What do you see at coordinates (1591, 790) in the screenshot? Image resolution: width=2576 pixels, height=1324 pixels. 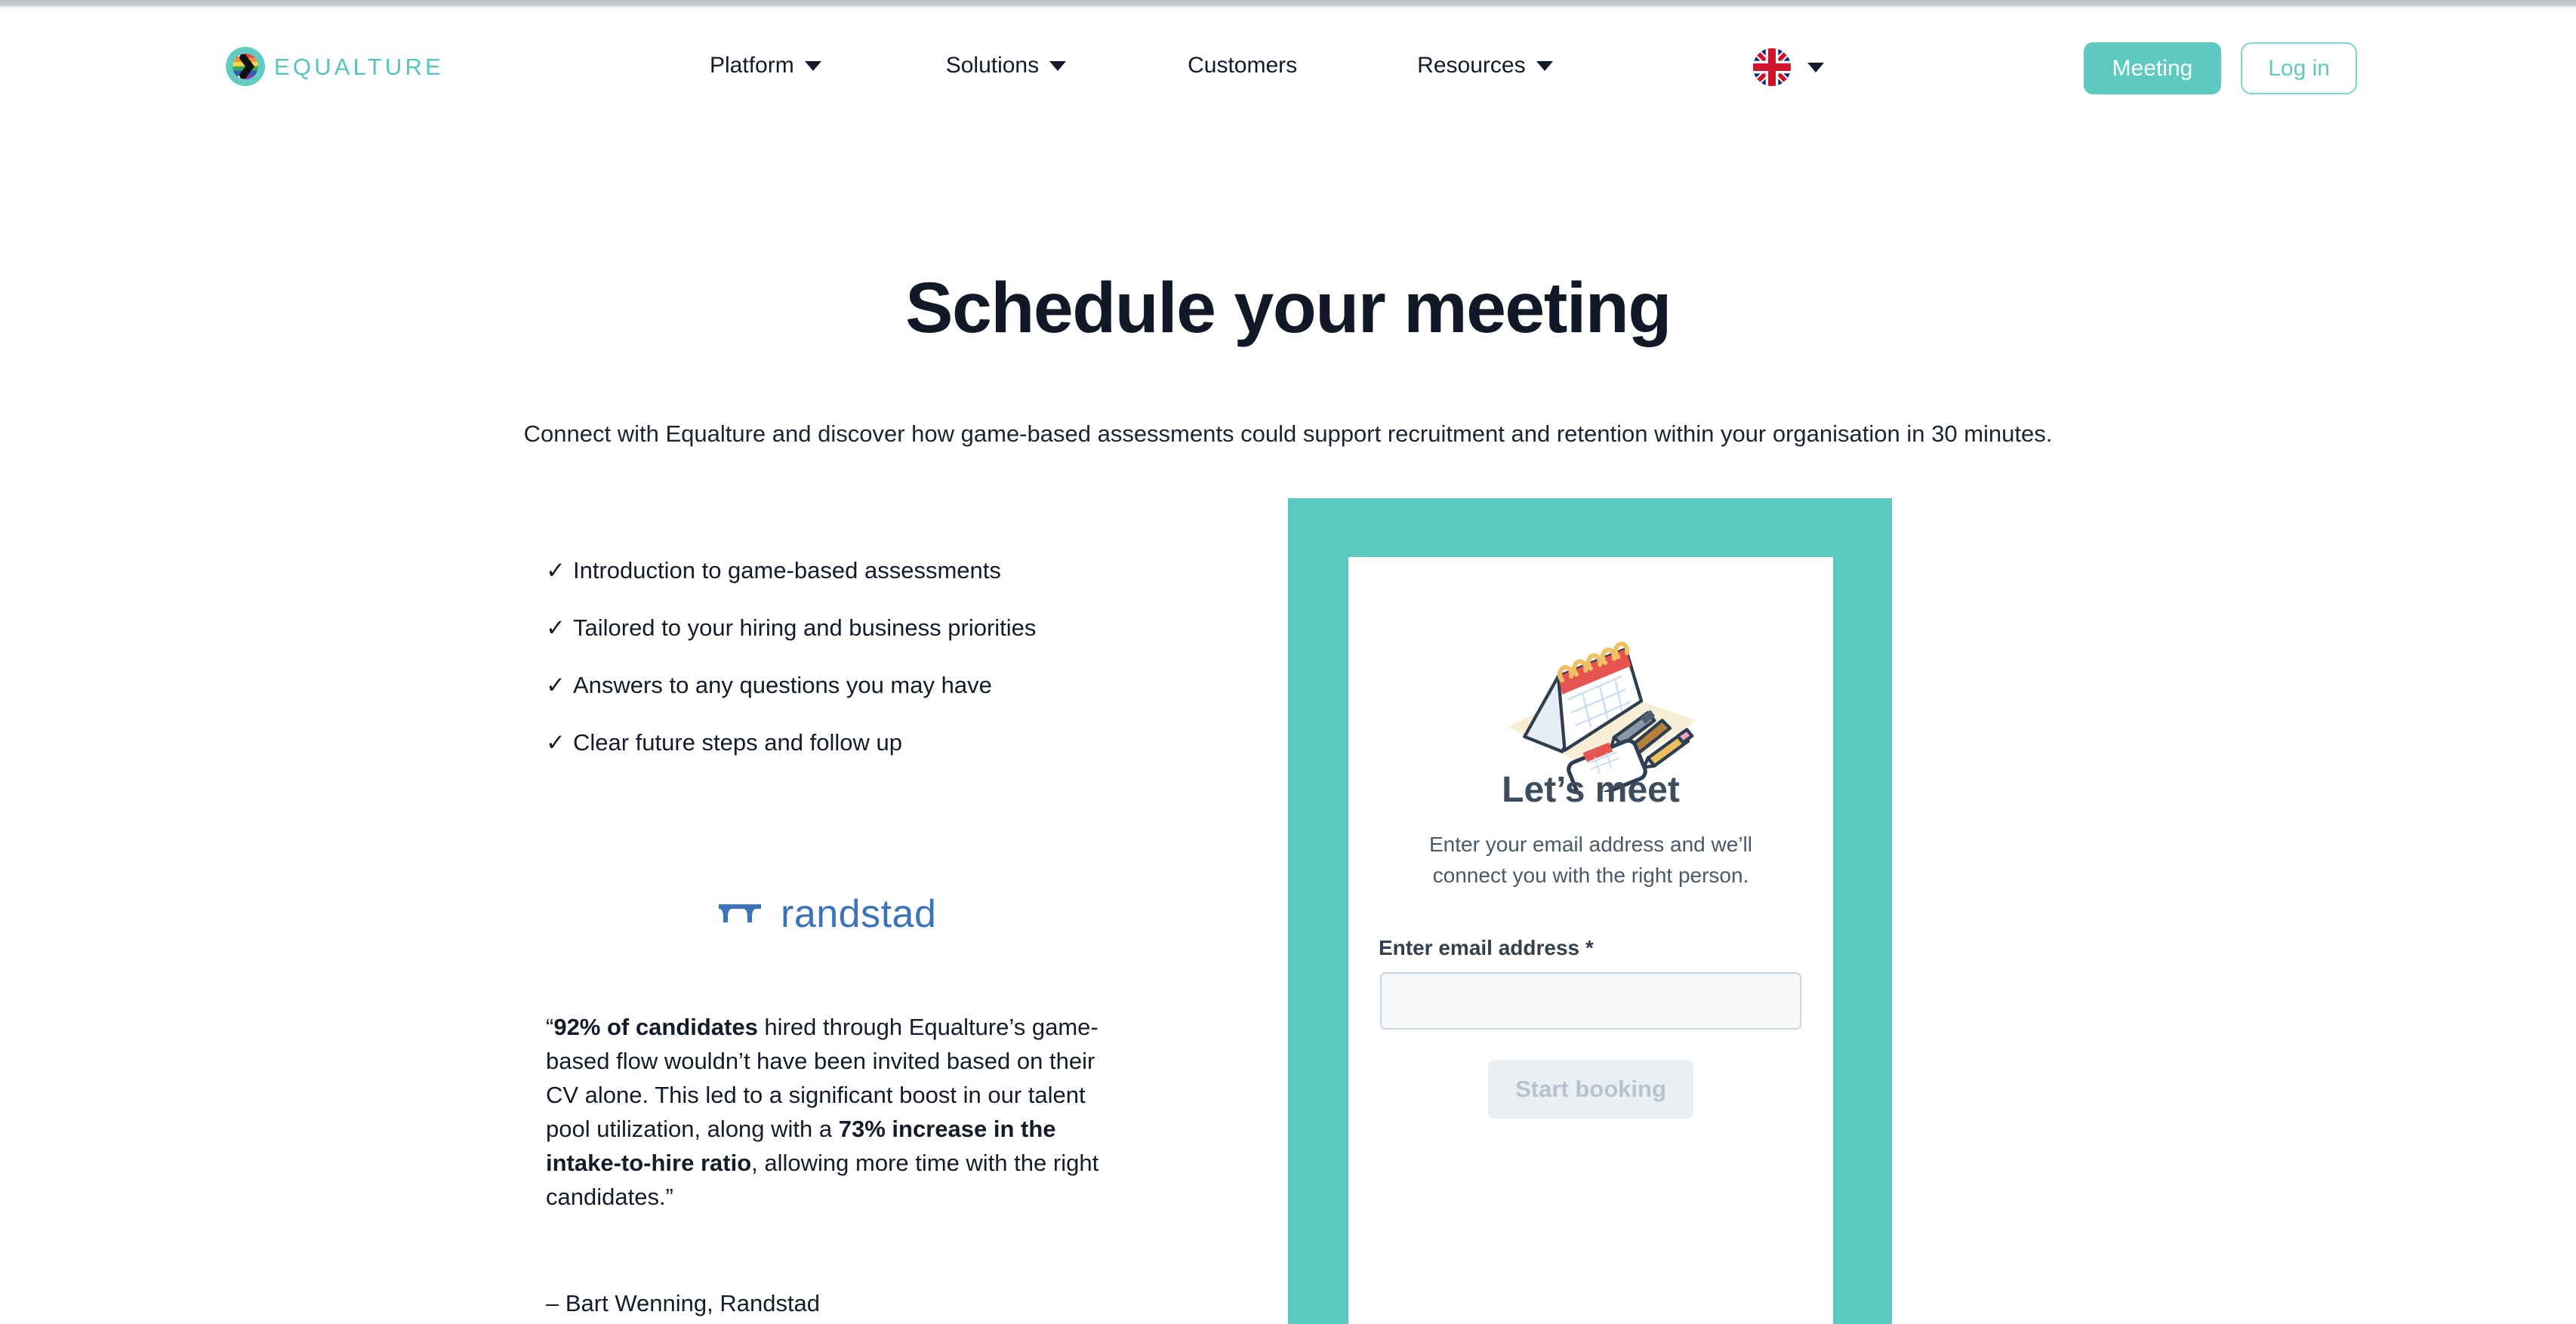 I see `card-title: Let’s meet` at bounding box center [1591, 790].